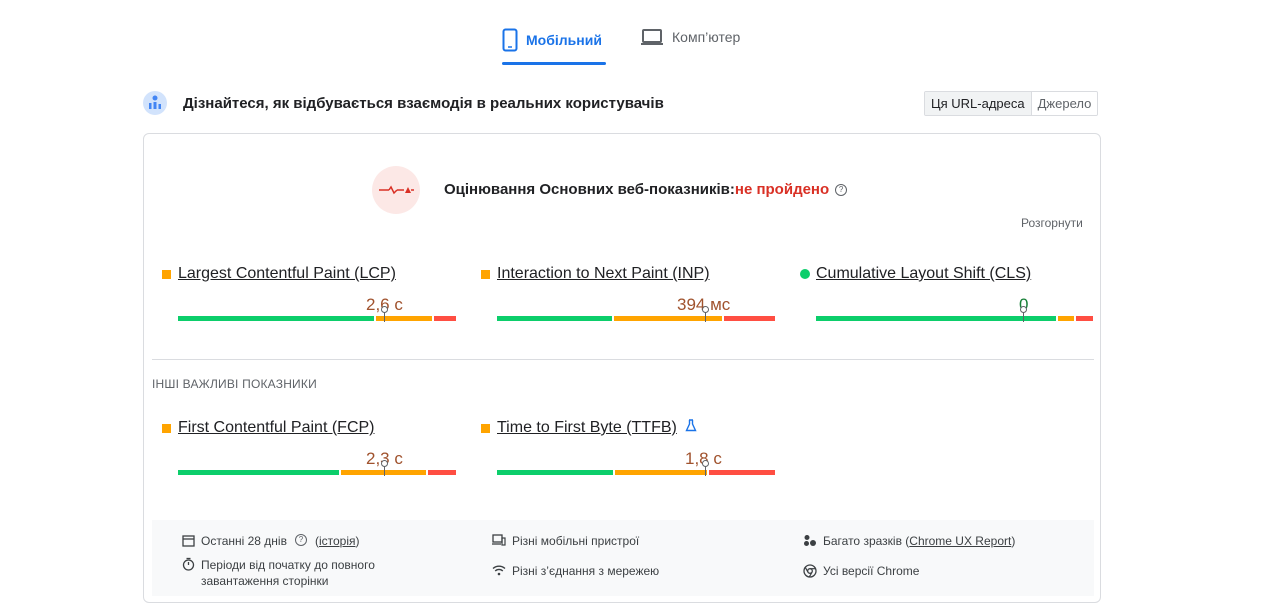 Image resolution: width=1270 pixels, height=611 pixels. I want to click on tab-desktop-label: Комп’ютер, so click(706, 37).